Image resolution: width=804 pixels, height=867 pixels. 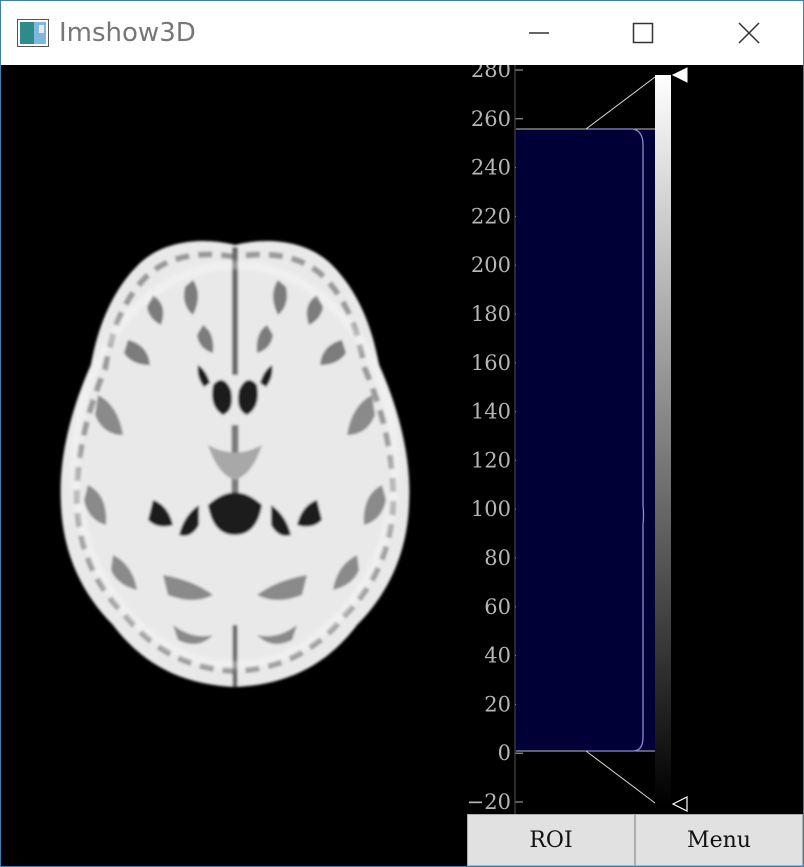 What do you see at coordinates (551, 840) in the screenshot?
I see `roi-button: ROI` at bounding box center [551, 840].